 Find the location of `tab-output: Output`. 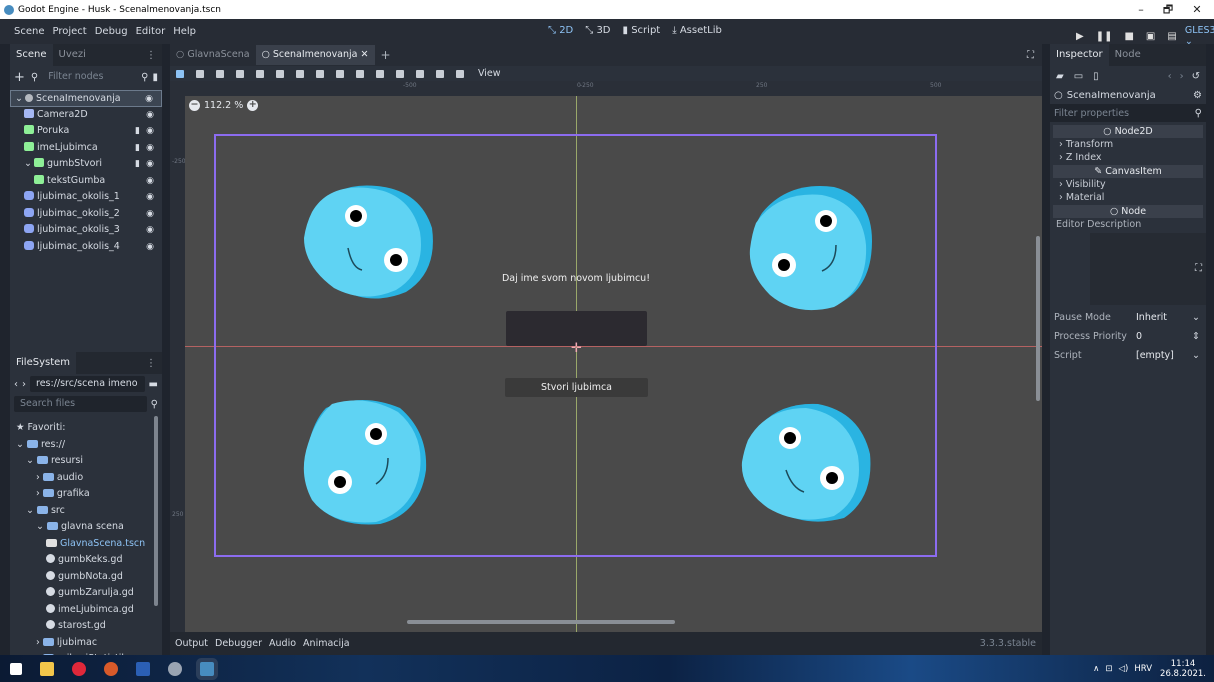

tab-output: Output is located at coordinates (191, 643).